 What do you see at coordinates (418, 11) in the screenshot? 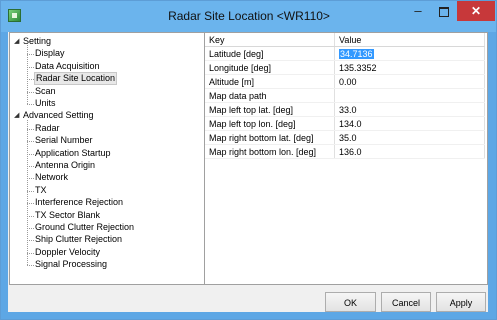
I see `minimize-button: –` at bounding box center [418, 11].